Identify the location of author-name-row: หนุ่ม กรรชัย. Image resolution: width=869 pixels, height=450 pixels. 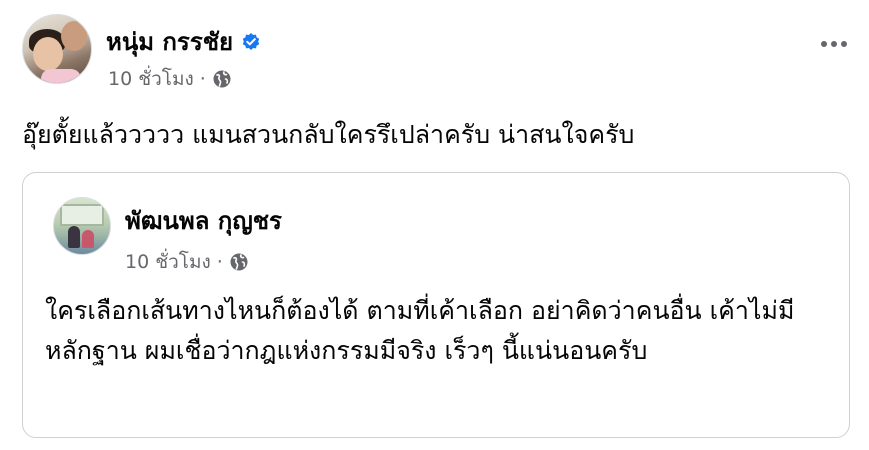
(183, 41).